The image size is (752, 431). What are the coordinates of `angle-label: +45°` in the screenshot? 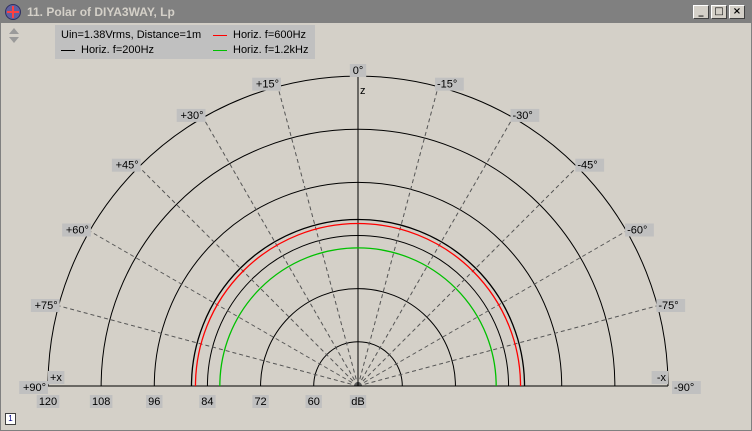 It's located at (127, 166).